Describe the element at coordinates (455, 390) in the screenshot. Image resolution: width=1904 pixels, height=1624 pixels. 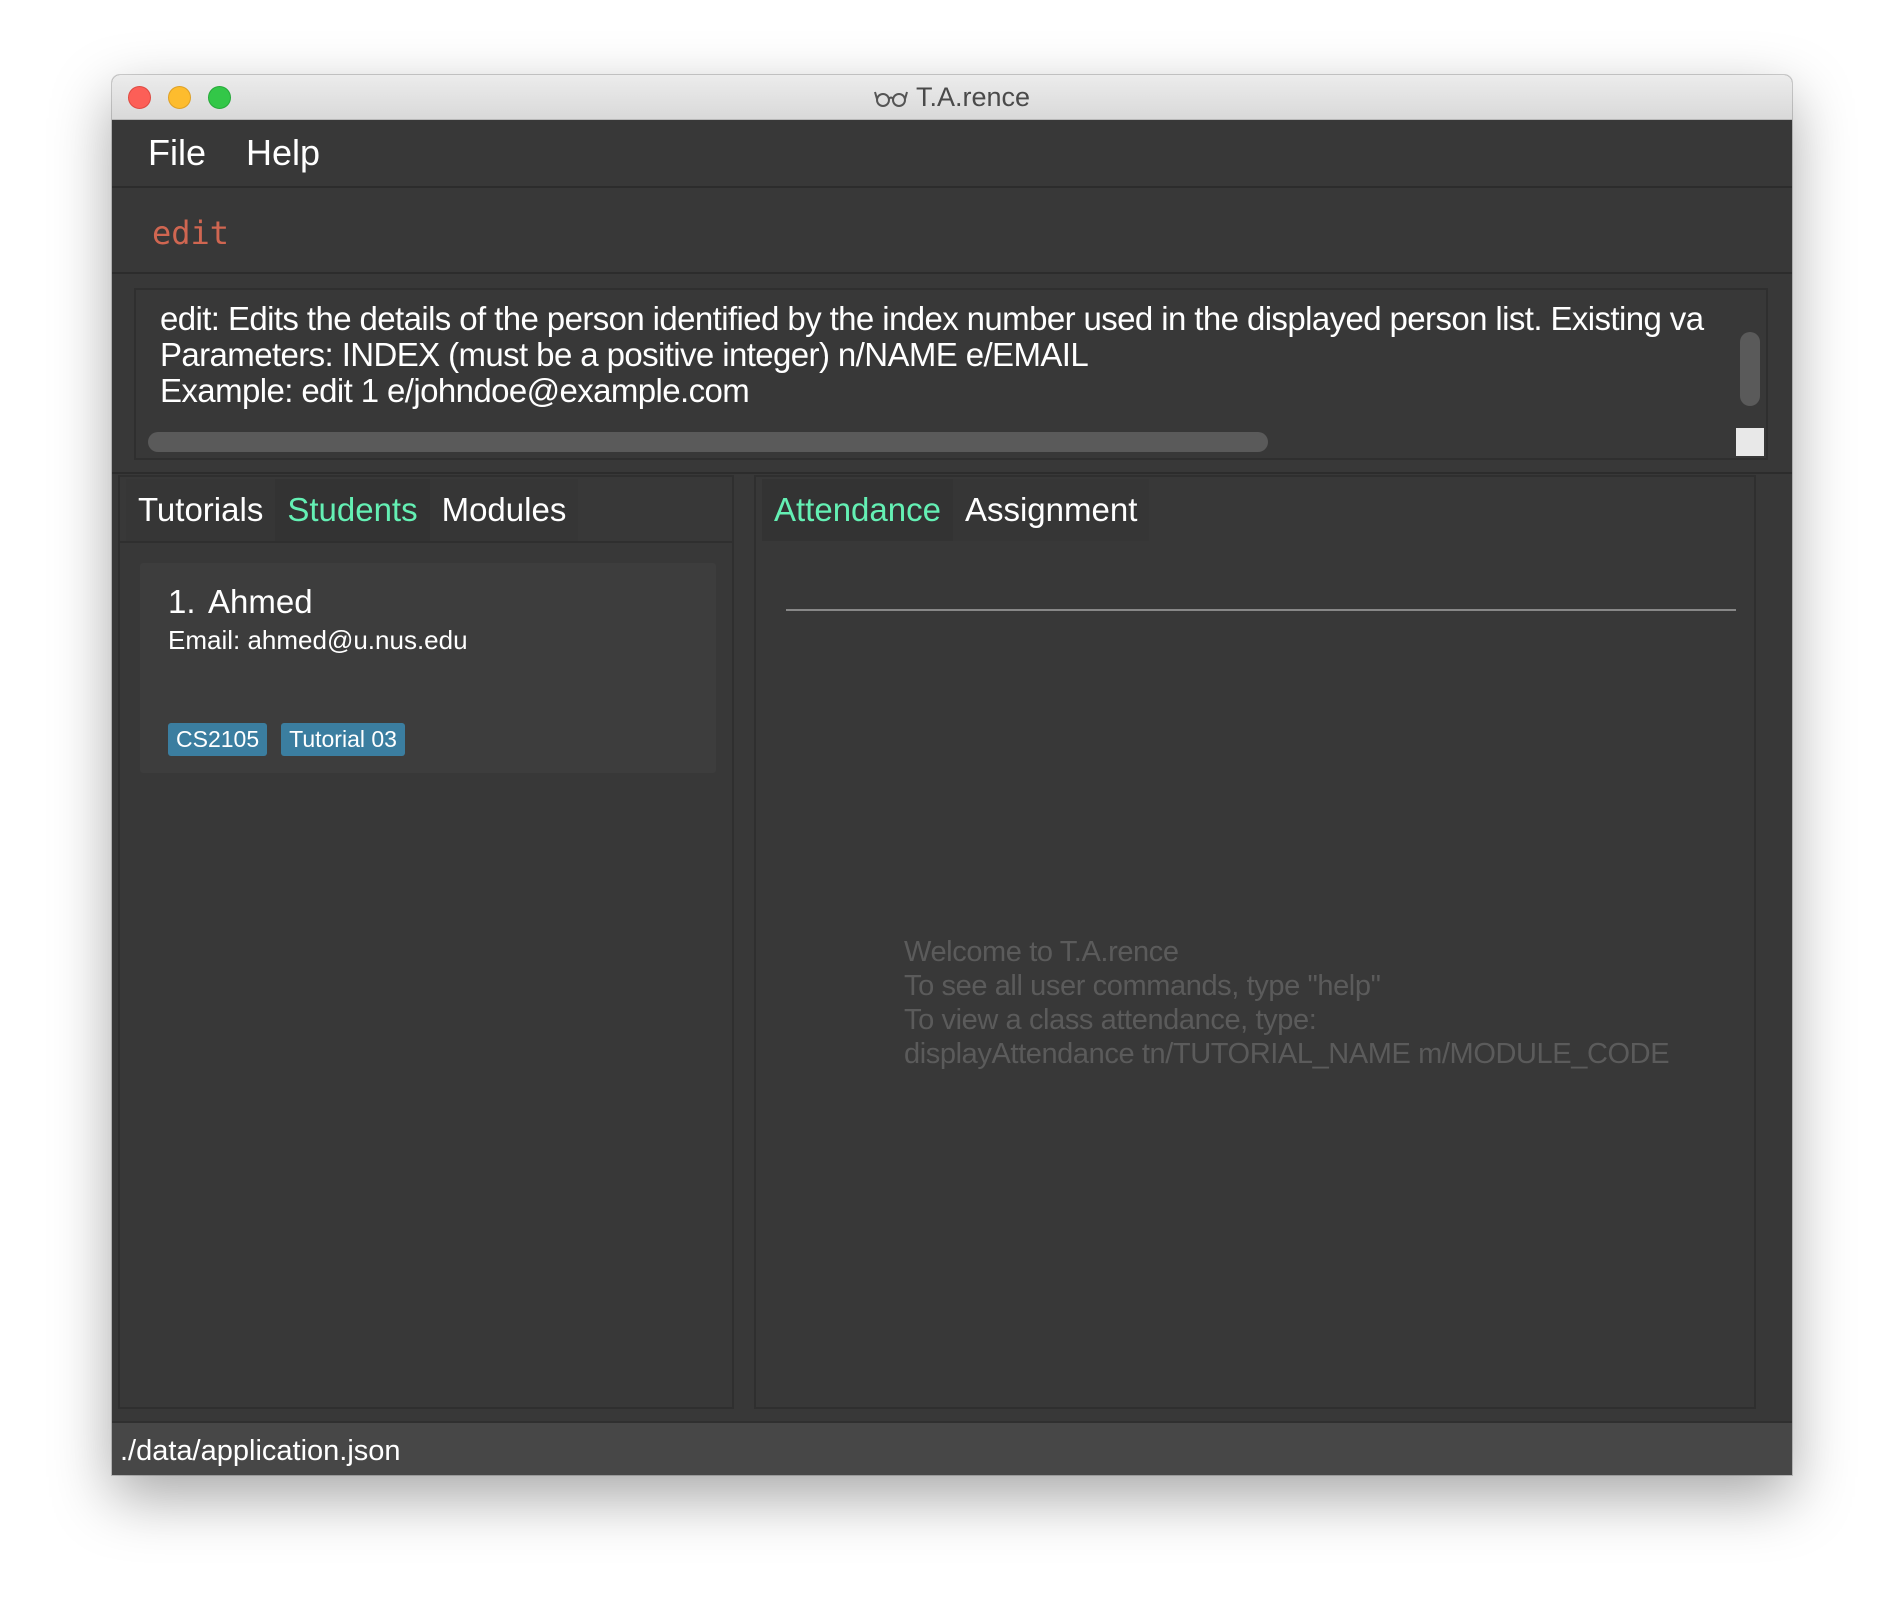
I see `result-line: Example: edit 1 e/johndoe@example.com` at that location.